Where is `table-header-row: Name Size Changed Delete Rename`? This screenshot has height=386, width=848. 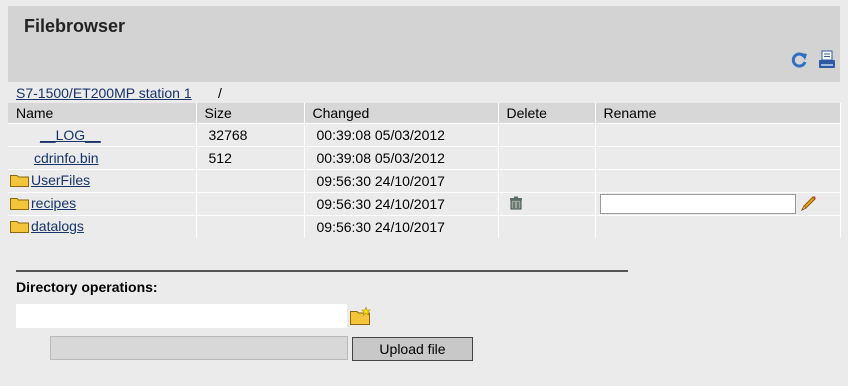 table-header-row: Name Size Changed Delete Rename is located at coordinates (424, 113).